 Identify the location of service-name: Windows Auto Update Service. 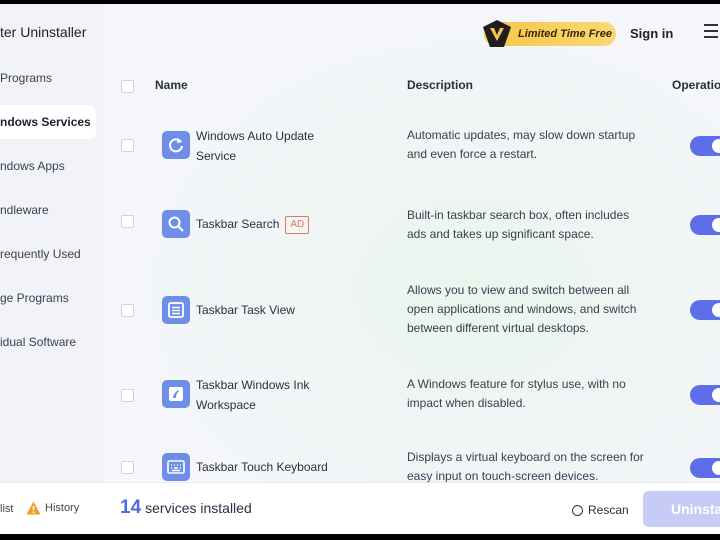
(255, 146).